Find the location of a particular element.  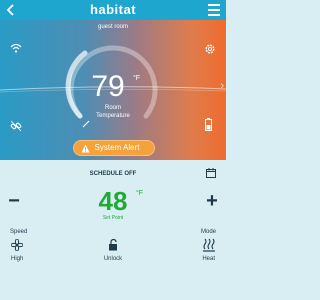

system-alert-label: System Alert is located at coordinates (117, 147).